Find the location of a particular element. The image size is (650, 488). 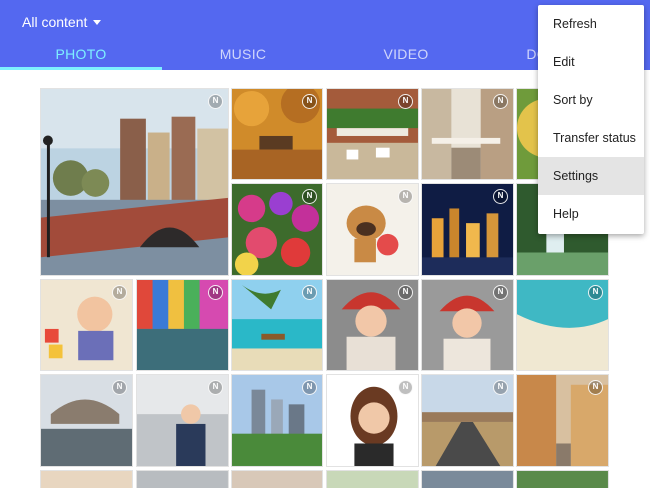

menu-item-refresh: Refresh is located at coordinates (591, 24).